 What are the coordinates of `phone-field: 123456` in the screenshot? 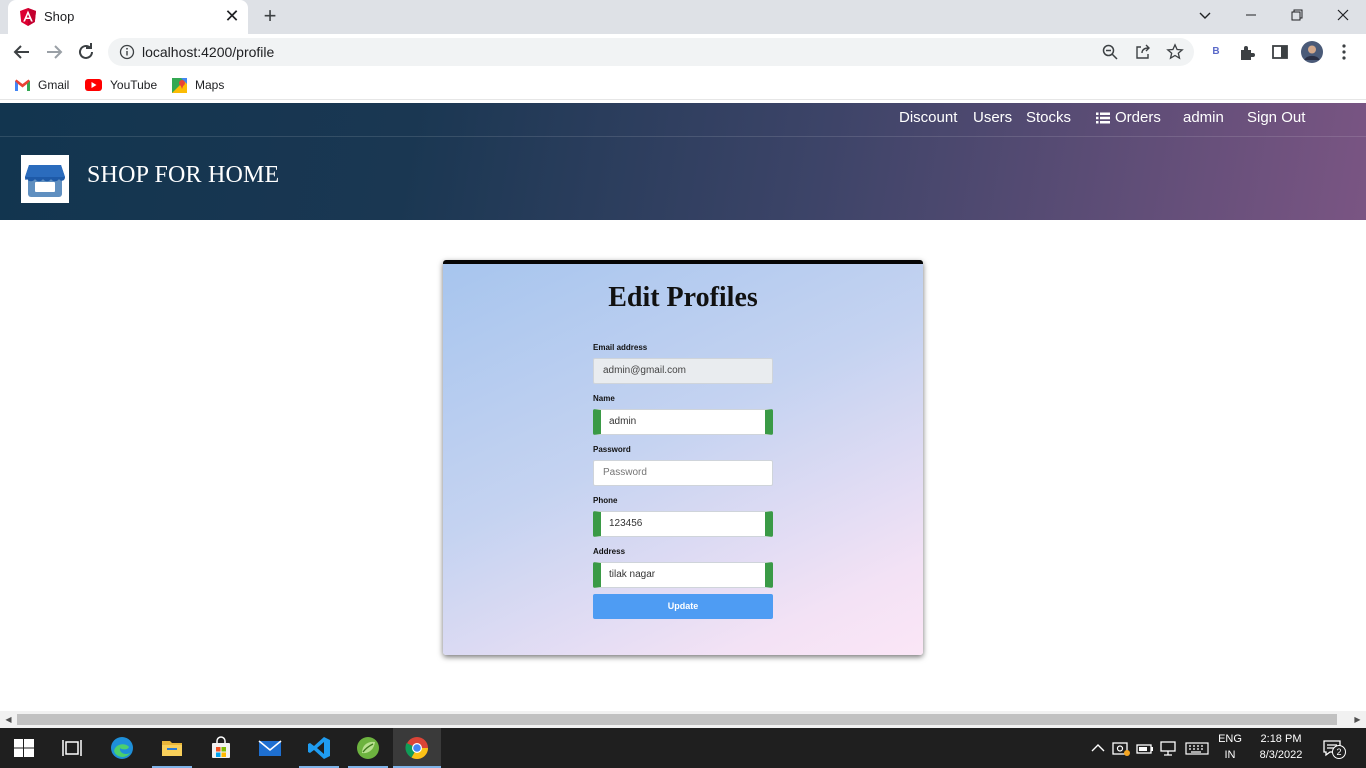 It's located at (683, 524).